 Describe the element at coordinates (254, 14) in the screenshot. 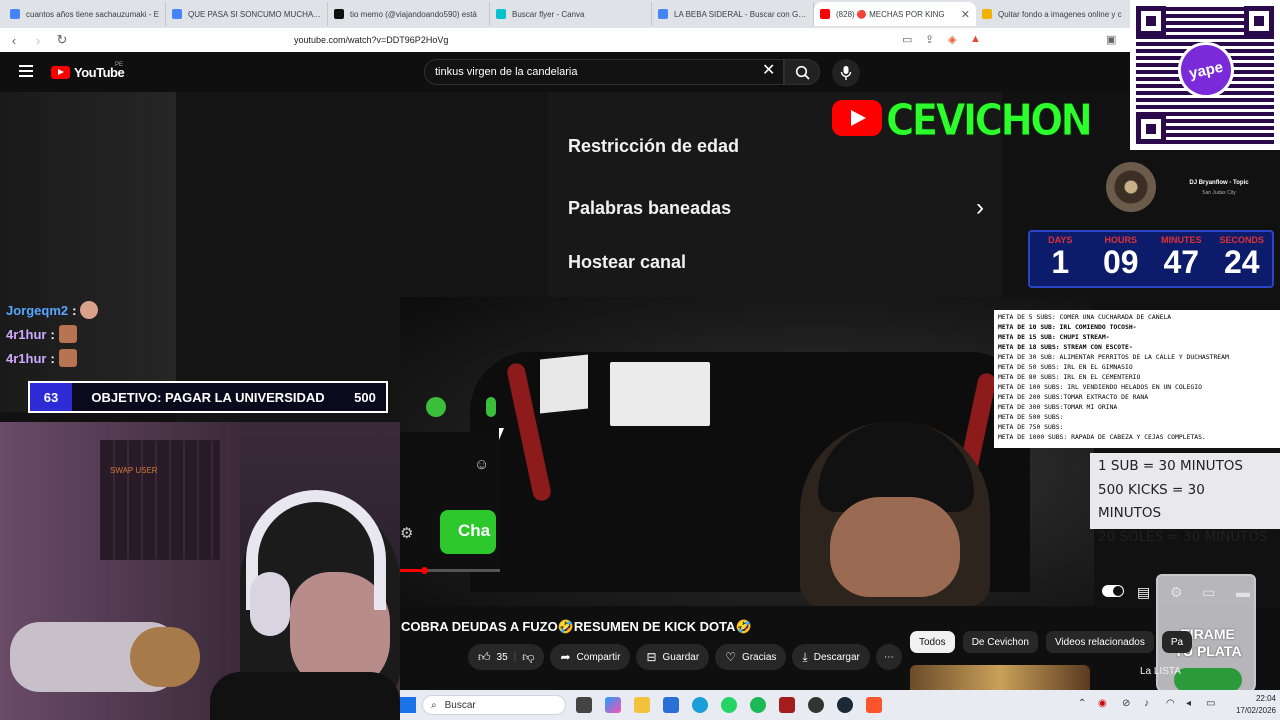

I see `tab-title: QUE PASA SI SONCUMO MUCHA CA` at that location.